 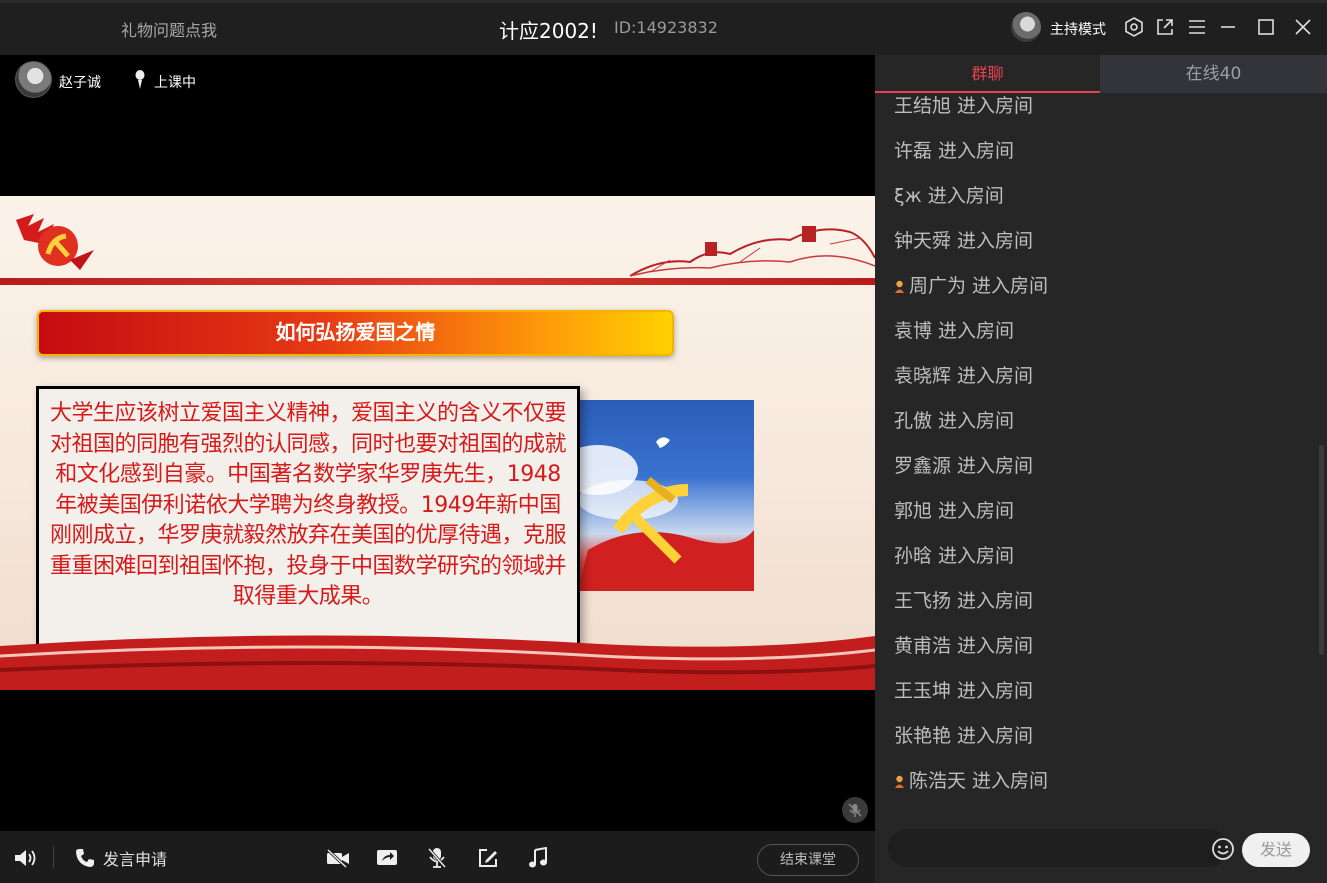 I want to click on chat-tabs: 群聊 在线40, so click(x=1101, y=74).